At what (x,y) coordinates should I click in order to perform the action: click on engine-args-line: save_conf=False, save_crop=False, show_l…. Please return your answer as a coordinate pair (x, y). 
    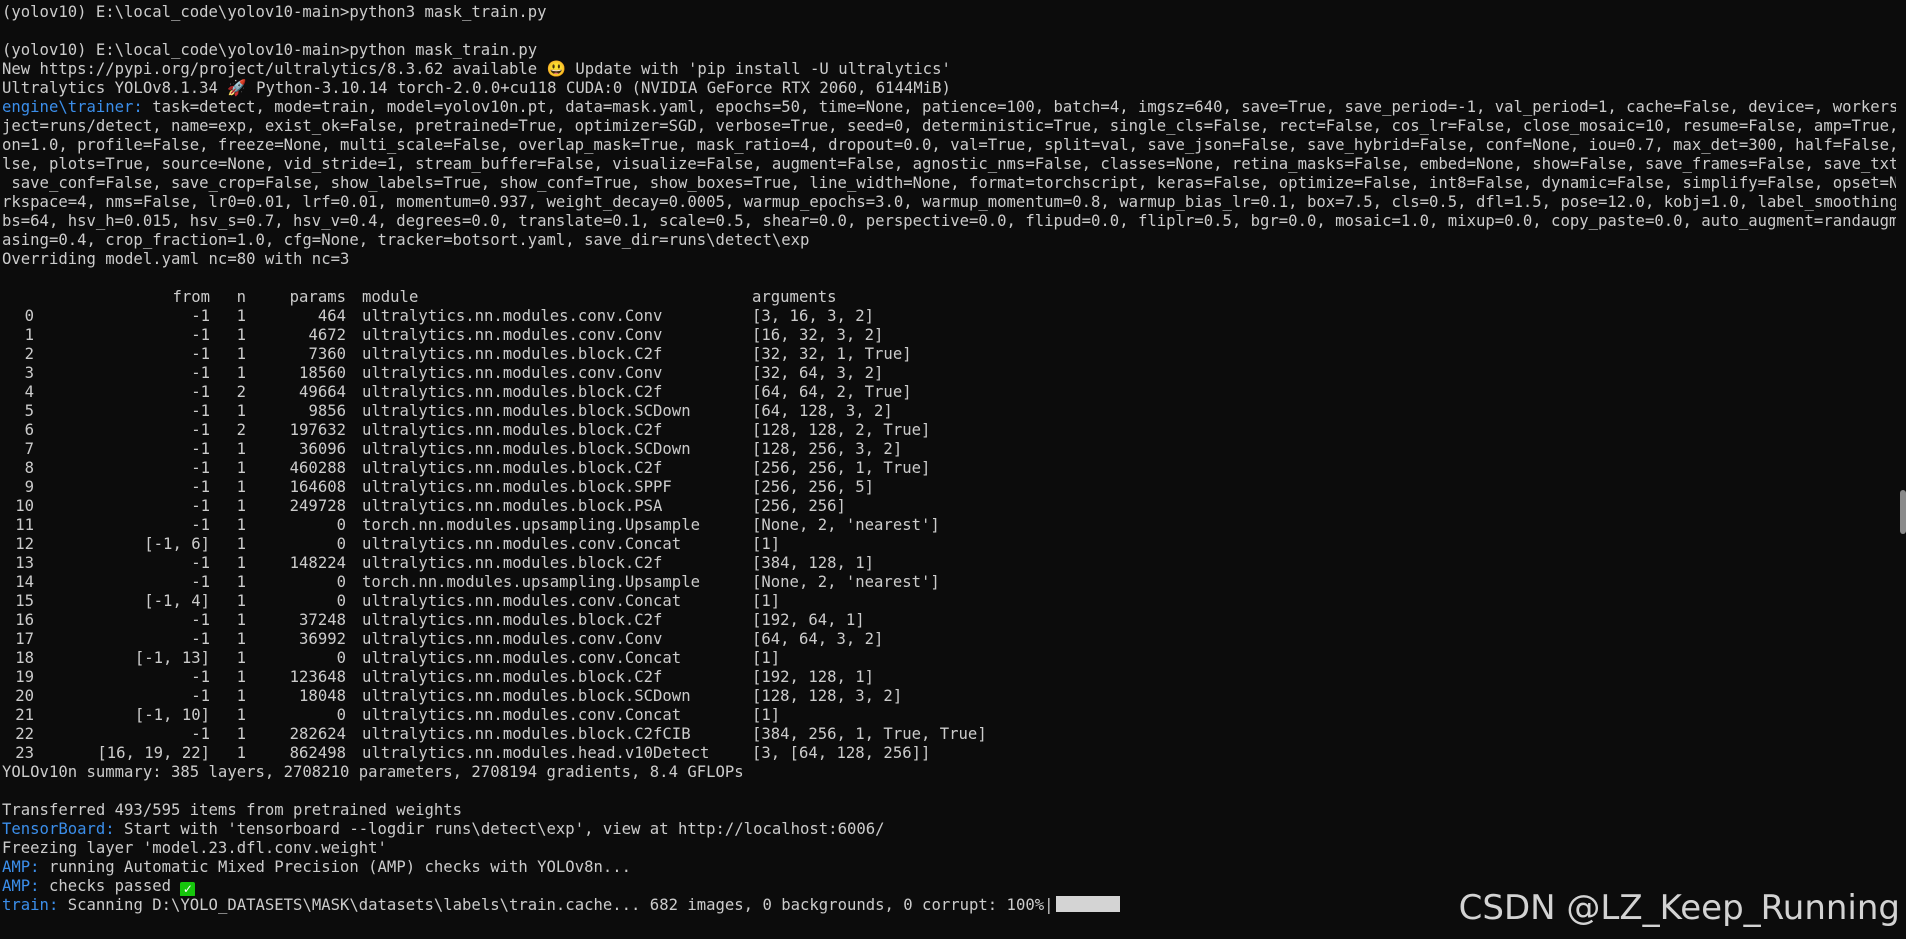
    Looking at the image, I should click on (949, 183).